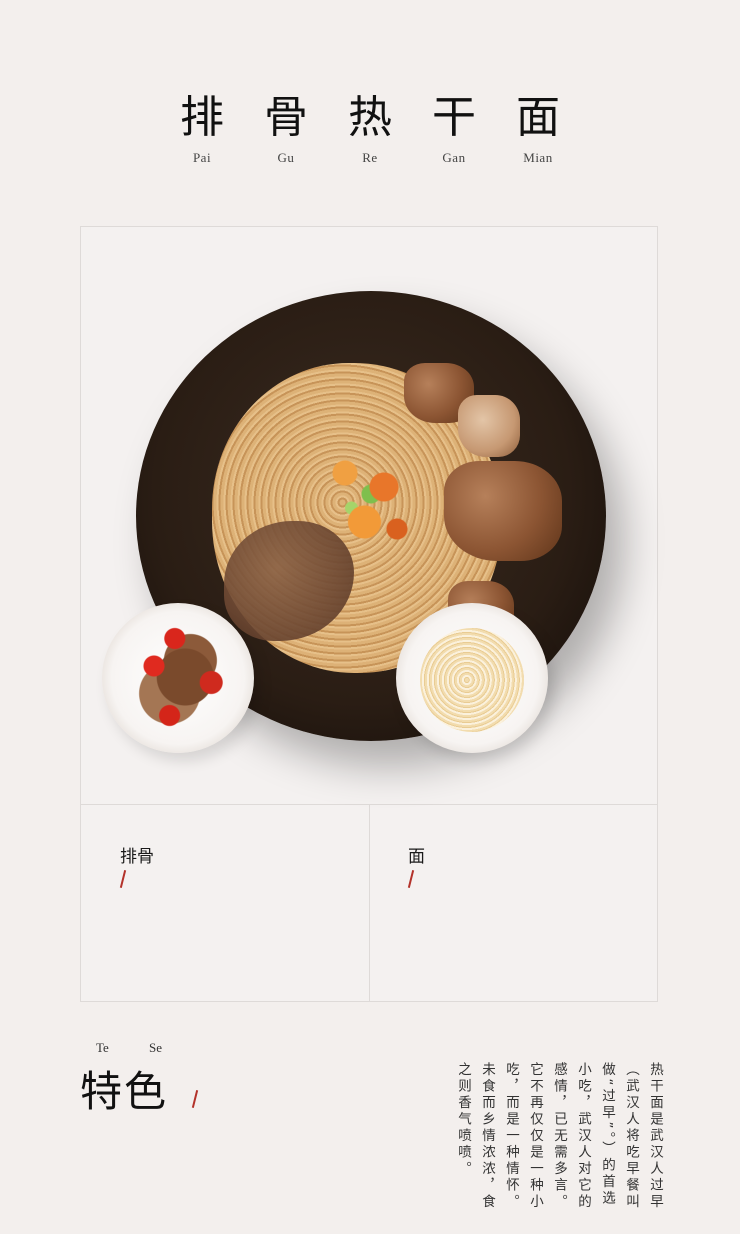 This screenshot has width=740, height=1234. What do you see at coordinates (371, 501) in the screenshot?
I see `pickled-topping-image` at bounding box center [371, 501].